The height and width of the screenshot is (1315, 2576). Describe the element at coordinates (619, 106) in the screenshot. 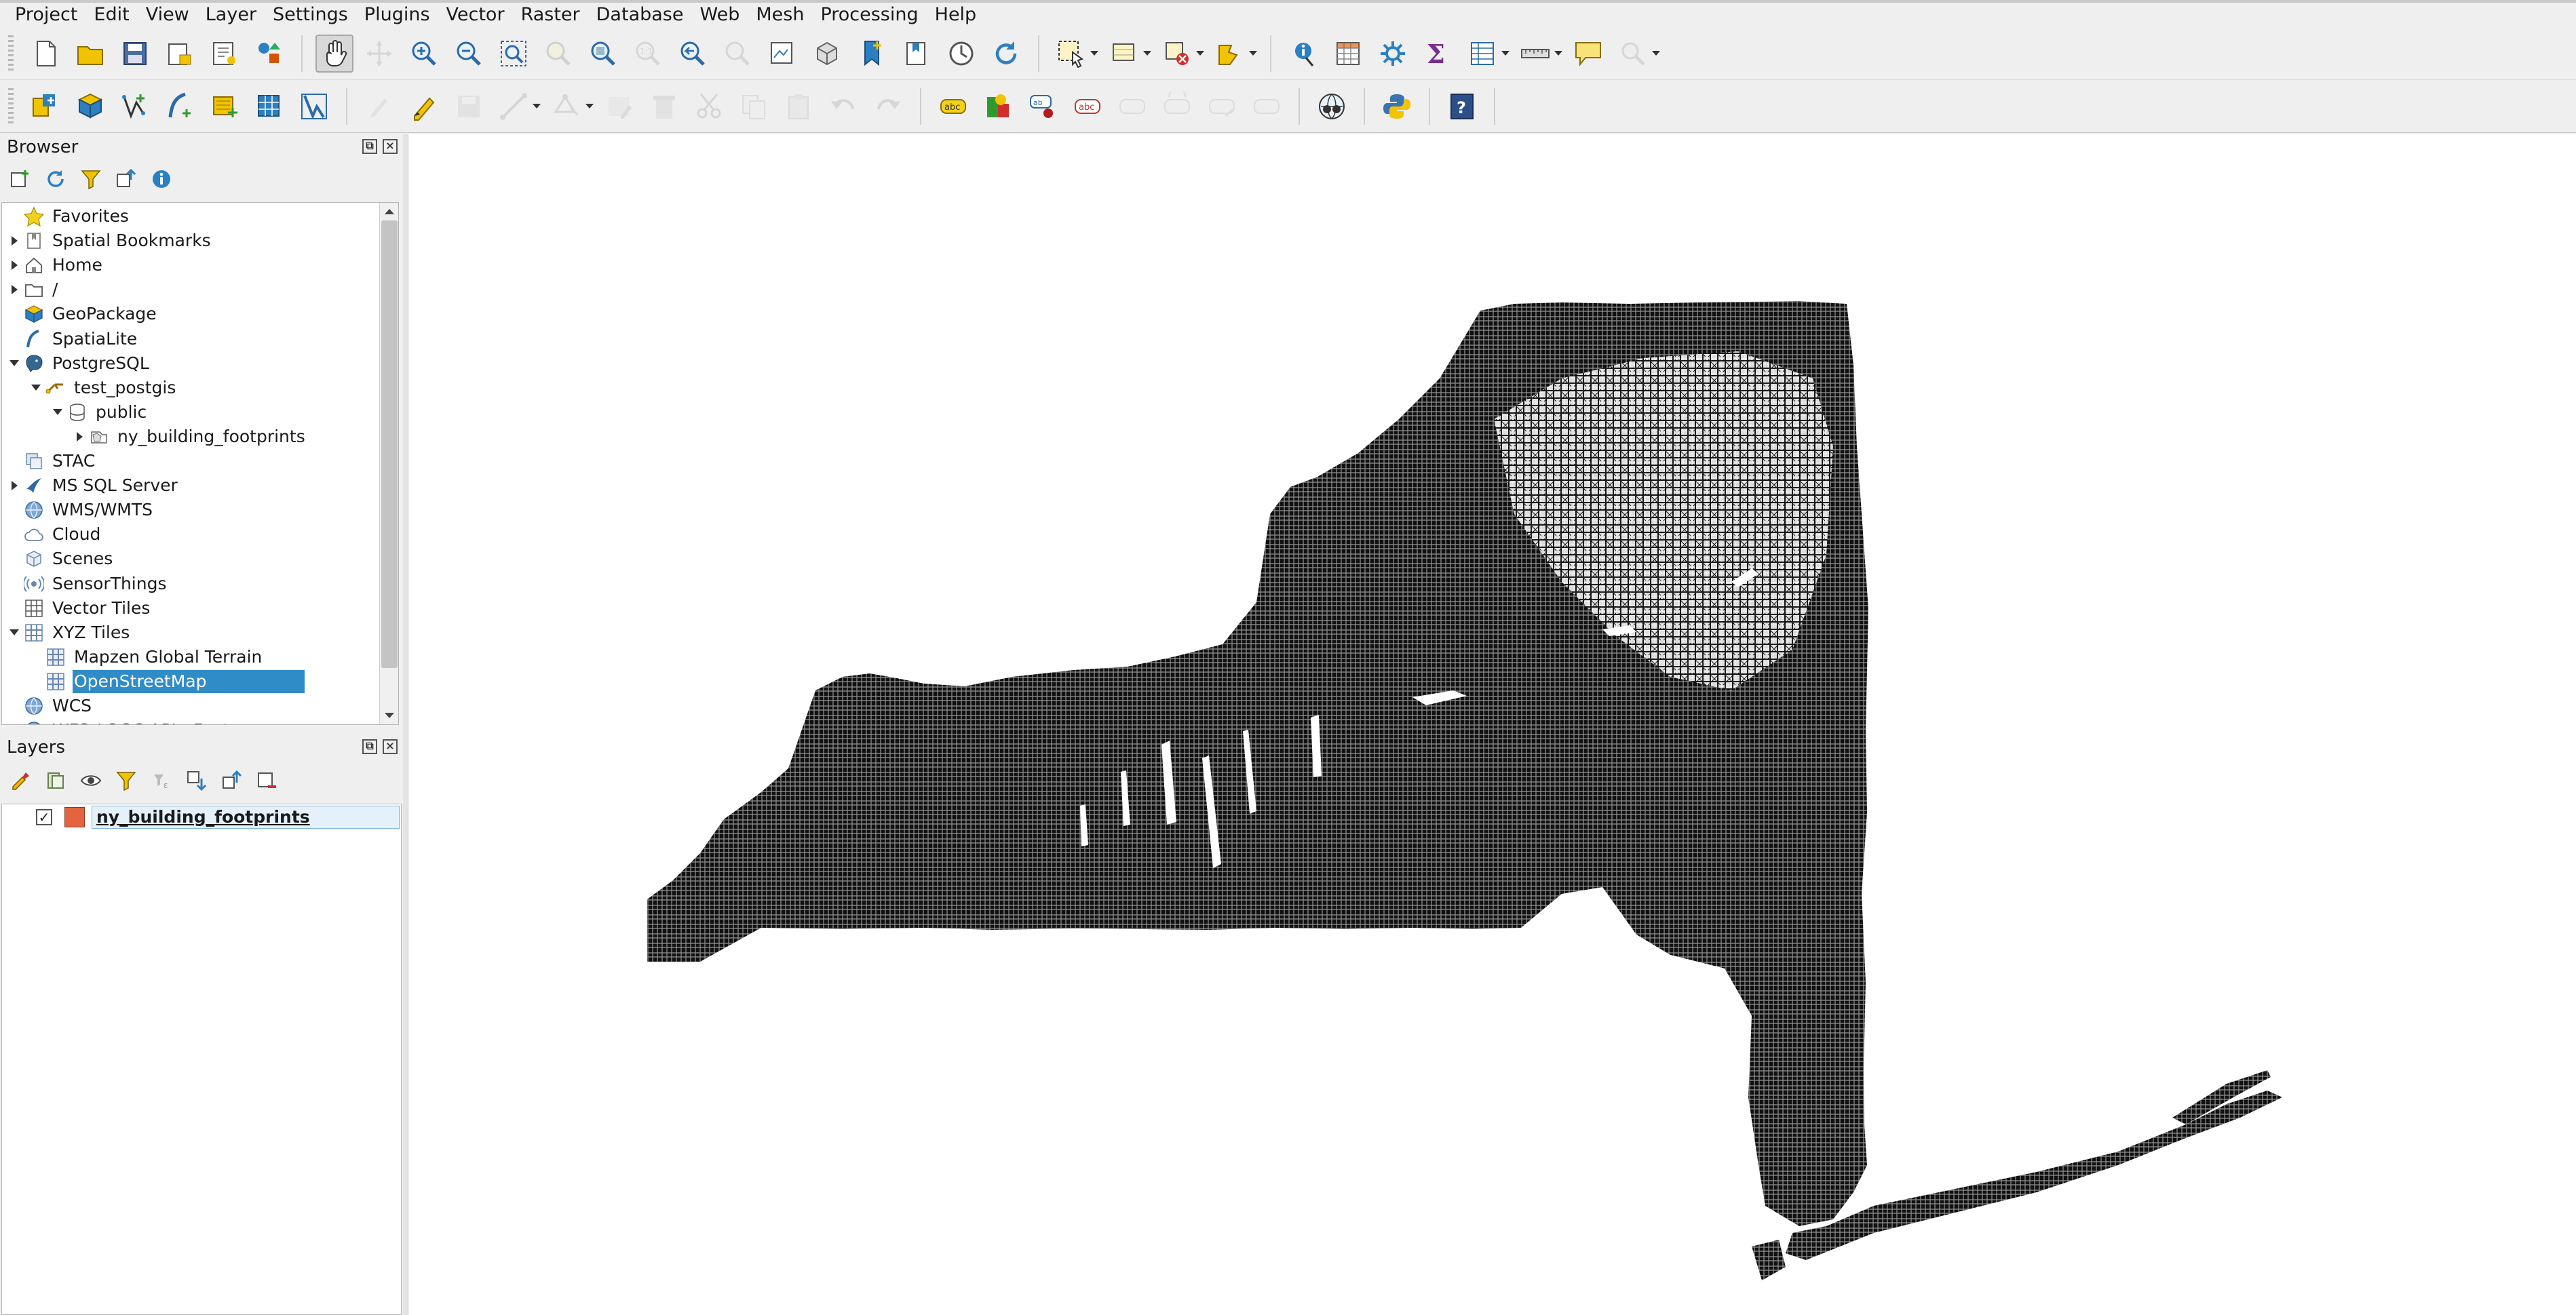

I see `modify-attributes-icon` at that location.